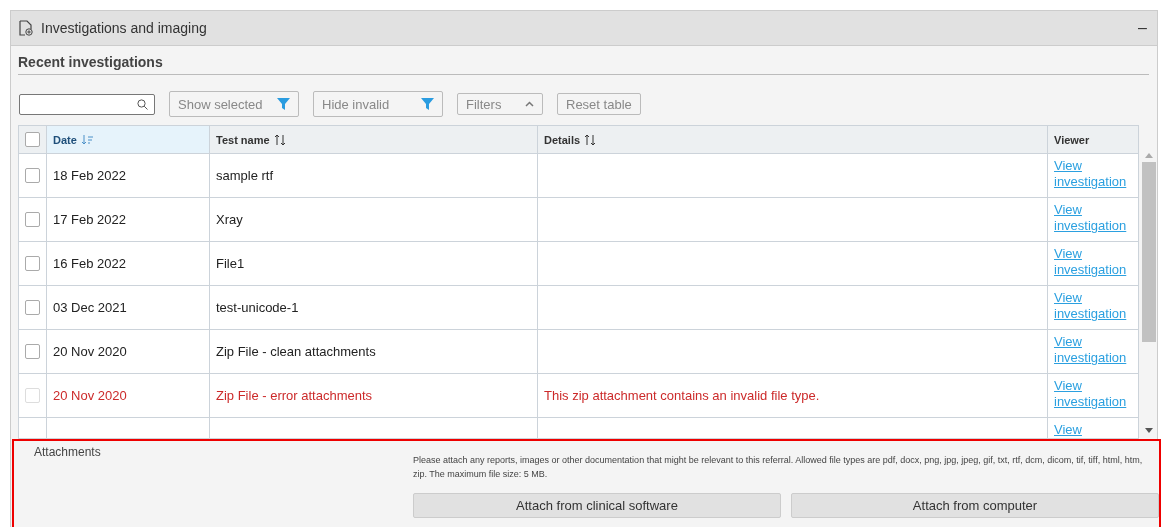 The image size is (1163, 527). I want to click on attach-button: Attach from clinical software, so click(597, 505).